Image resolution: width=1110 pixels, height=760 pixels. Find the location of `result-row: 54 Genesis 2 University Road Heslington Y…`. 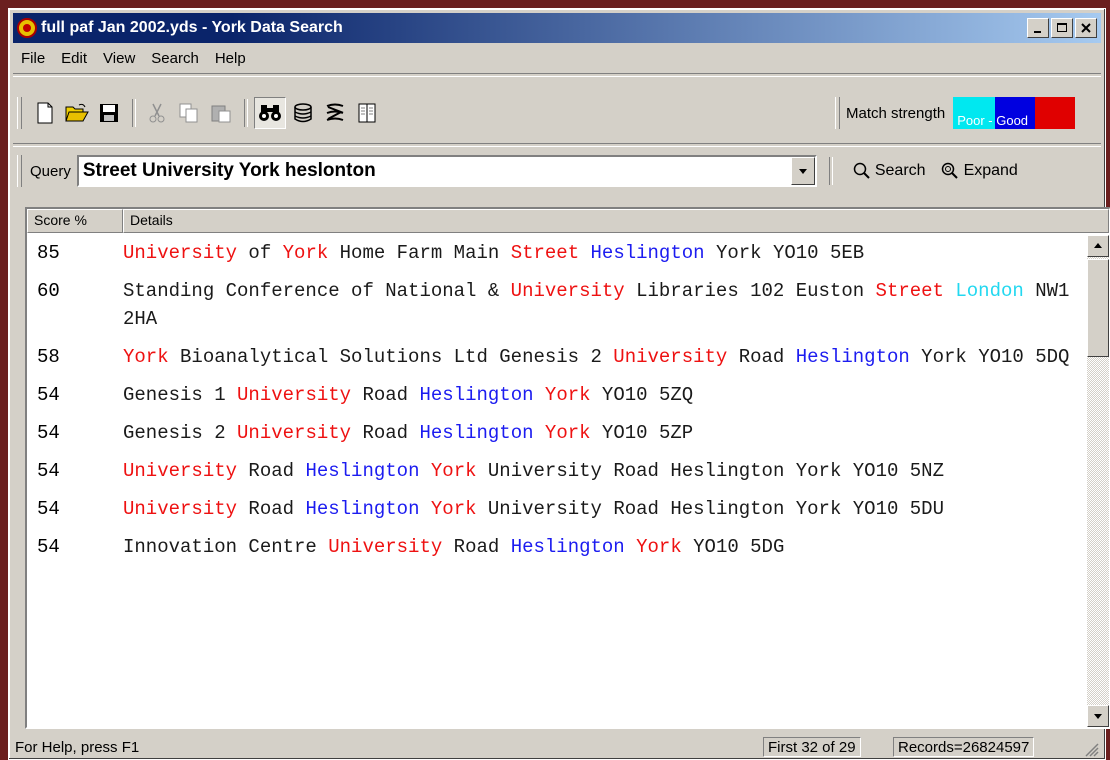

result-row: 54 Genesis 2 University Road Heslington Y… is located at coordinates (557, 434).